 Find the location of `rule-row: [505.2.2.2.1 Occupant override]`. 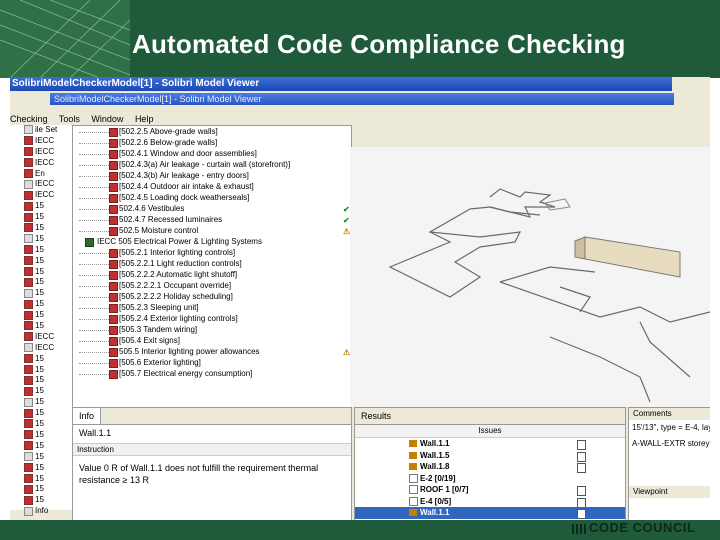

rule-row: [505.2.2.2.1 Occupant override] is located at coordinates (212, 285).